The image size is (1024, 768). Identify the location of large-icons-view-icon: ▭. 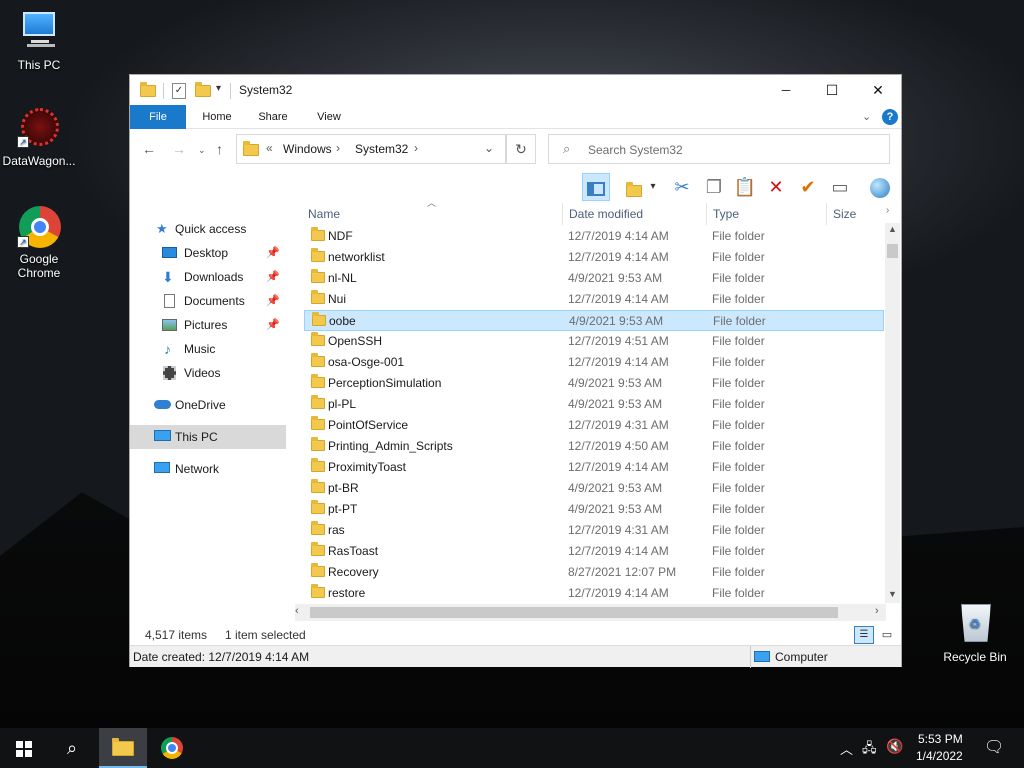
(887, 635).